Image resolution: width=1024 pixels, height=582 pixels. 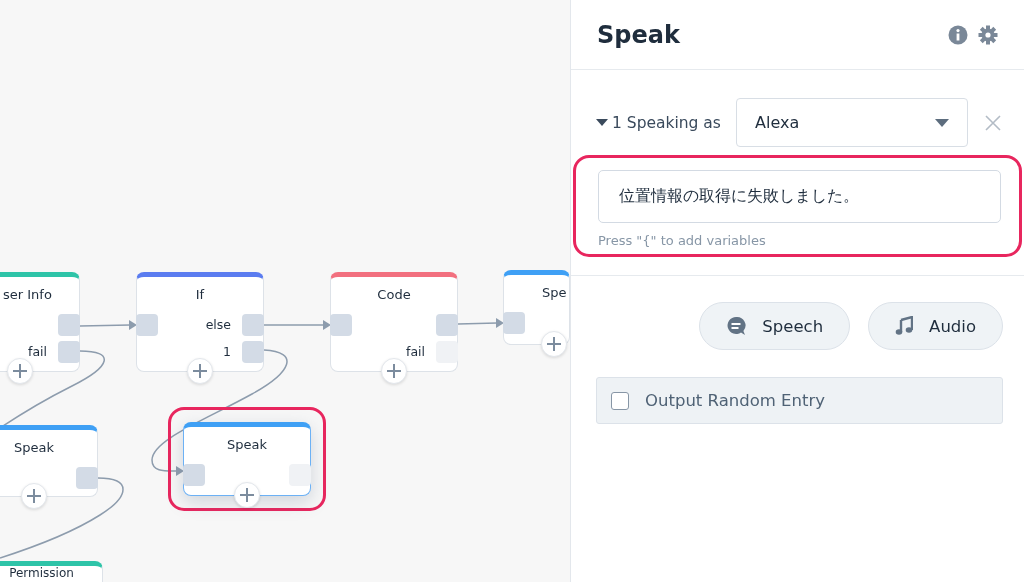 I want to click on checkbox-label: Output Random Entry, so click(x=735, y=400).